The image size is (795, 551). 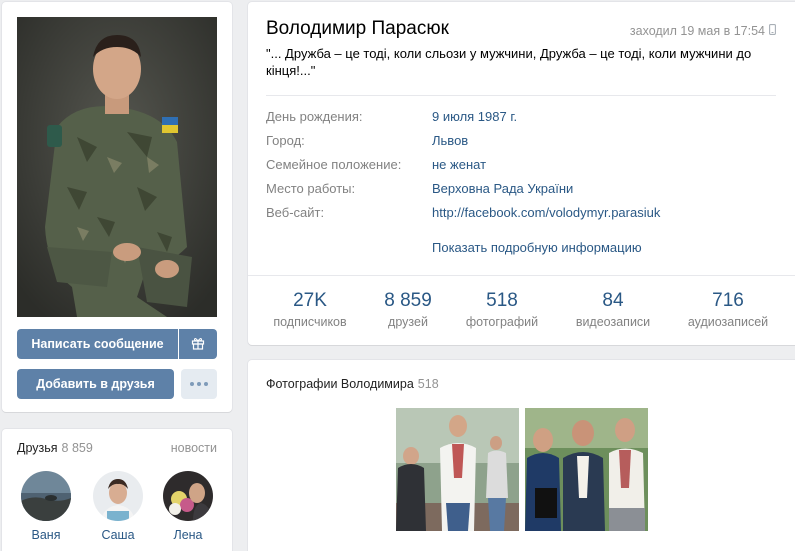 I want to click on info-value: Львов, so click(x=450, y=142).